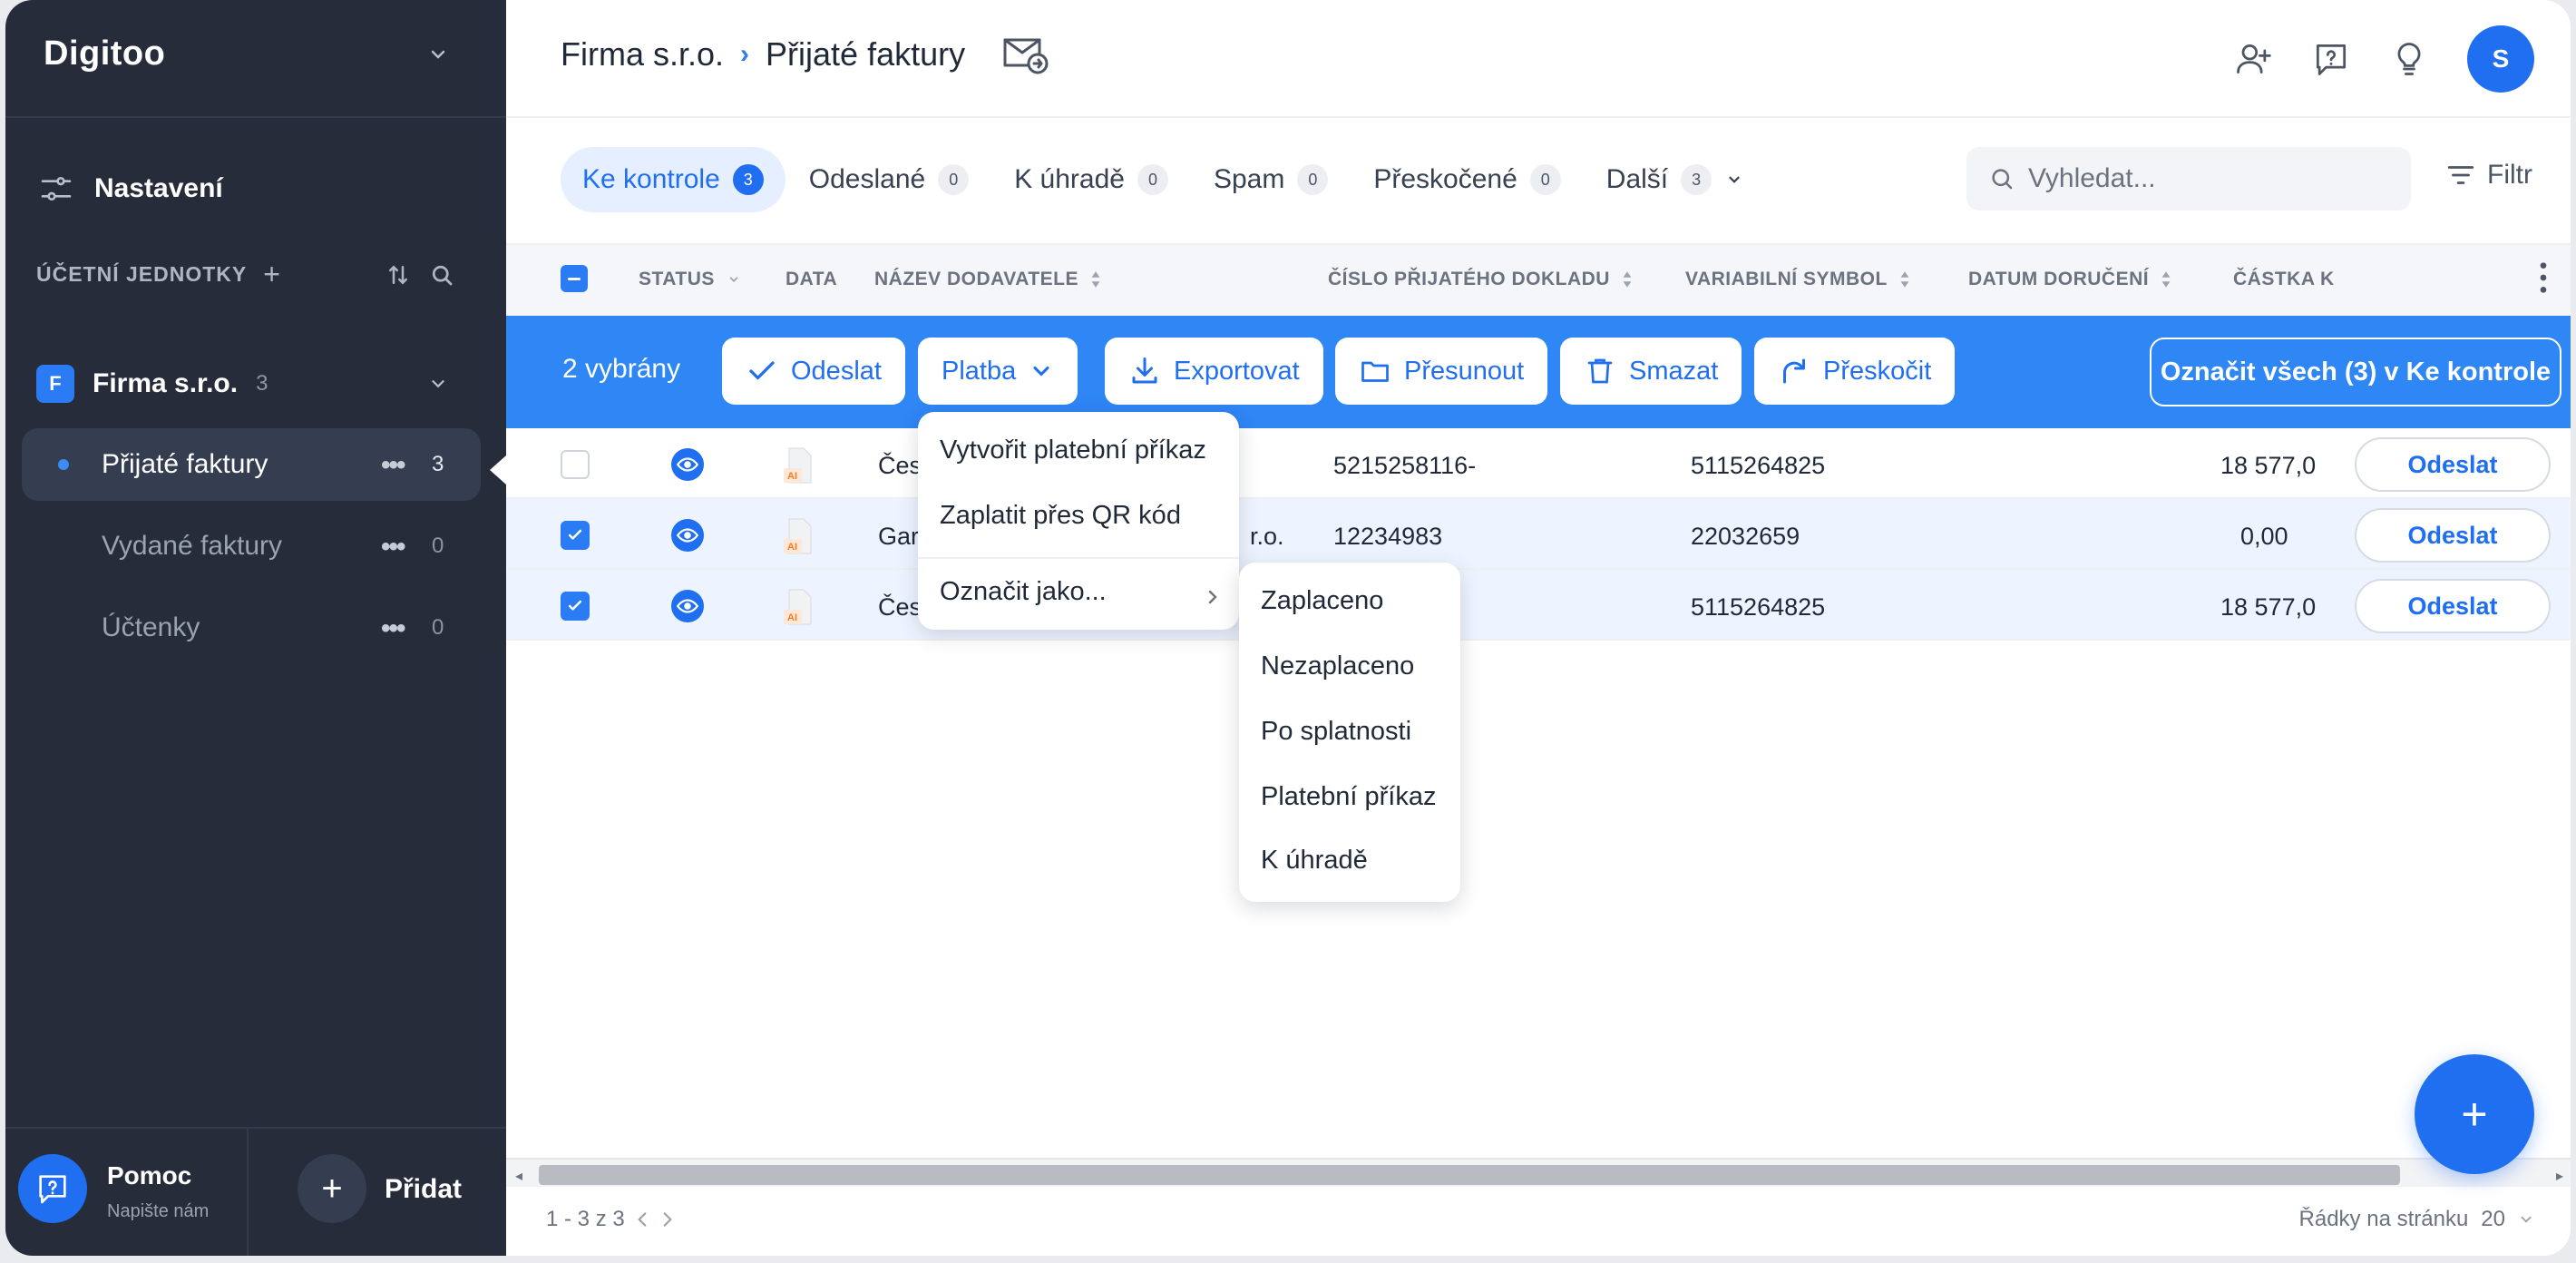  What do you see at coordinates (1348, 797) in the screenshot?
I see `menu-item-payment-order: Platební příkaz` at bounding box center [1348, 797].